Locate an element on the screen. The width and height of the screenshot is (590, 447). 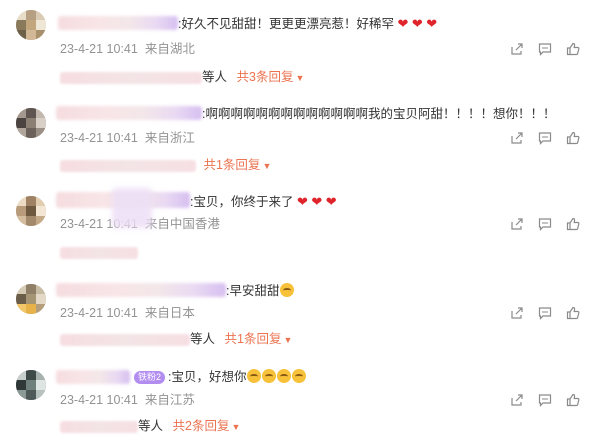
grinning-emoji-icon is located at coordinates (287, 290).